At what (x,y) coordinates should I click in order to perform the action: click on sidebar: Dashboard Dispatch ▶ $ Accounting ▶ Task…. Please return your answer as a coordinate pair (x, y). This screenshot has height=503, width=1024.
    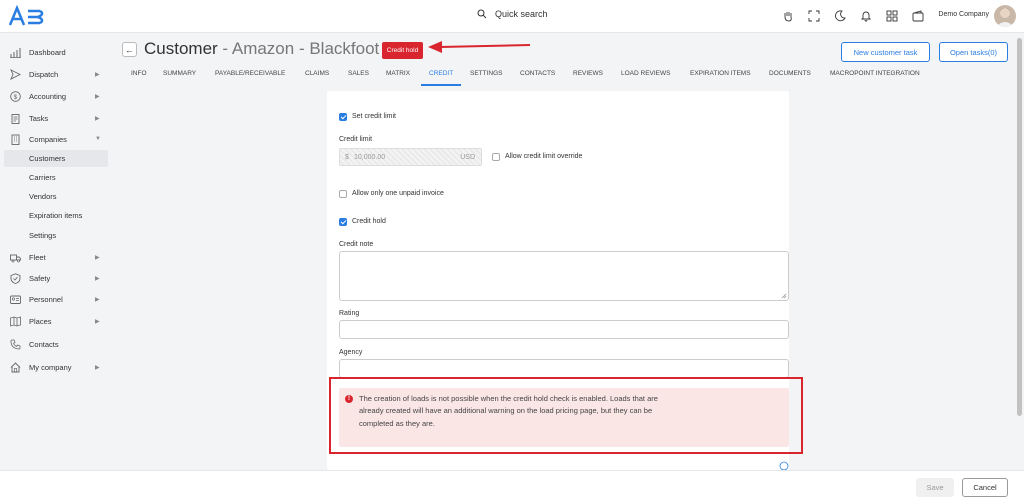
    Looking at the image, I should click on (56, 251).